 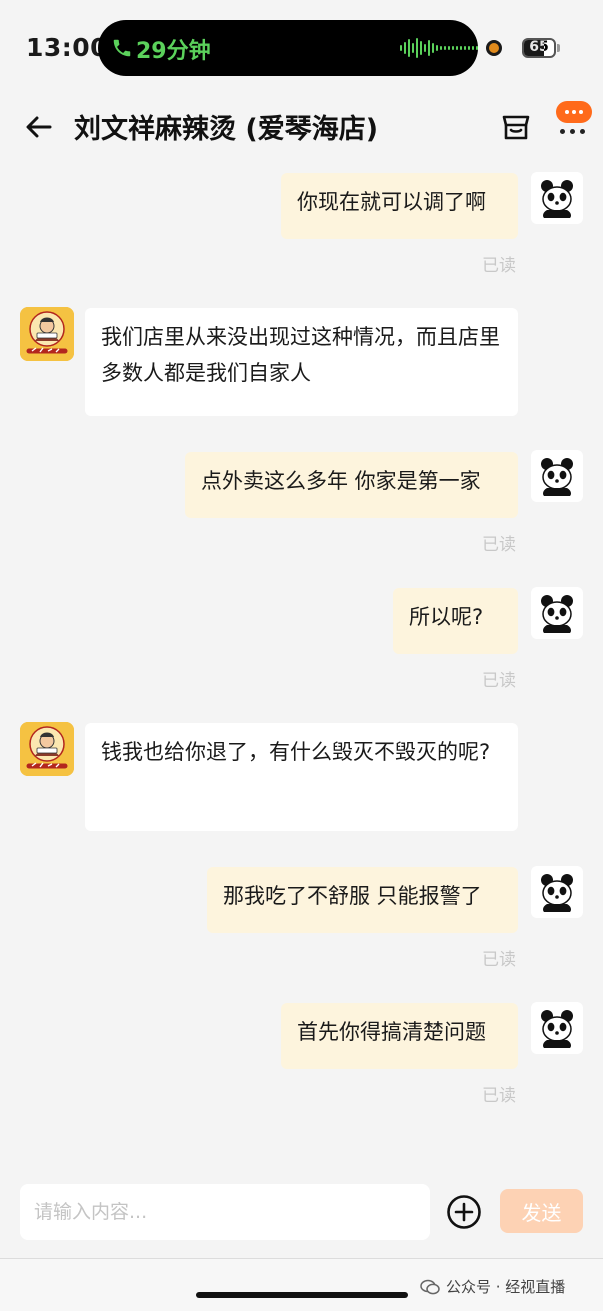 I want to click on call-duration: 29分钟, so click(x=173, y=51).